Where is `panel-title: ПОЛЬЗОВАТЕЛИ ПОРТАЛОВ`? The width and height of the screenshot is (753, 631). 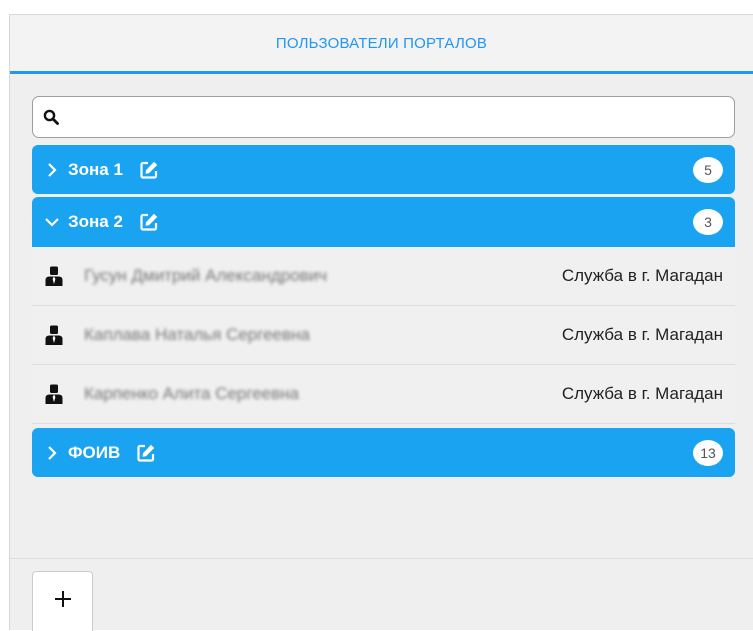 panel-title: ПОЛЬЗОВАТЕЛИ ПОРТАЛОВ is located at coordinates (381, 43).